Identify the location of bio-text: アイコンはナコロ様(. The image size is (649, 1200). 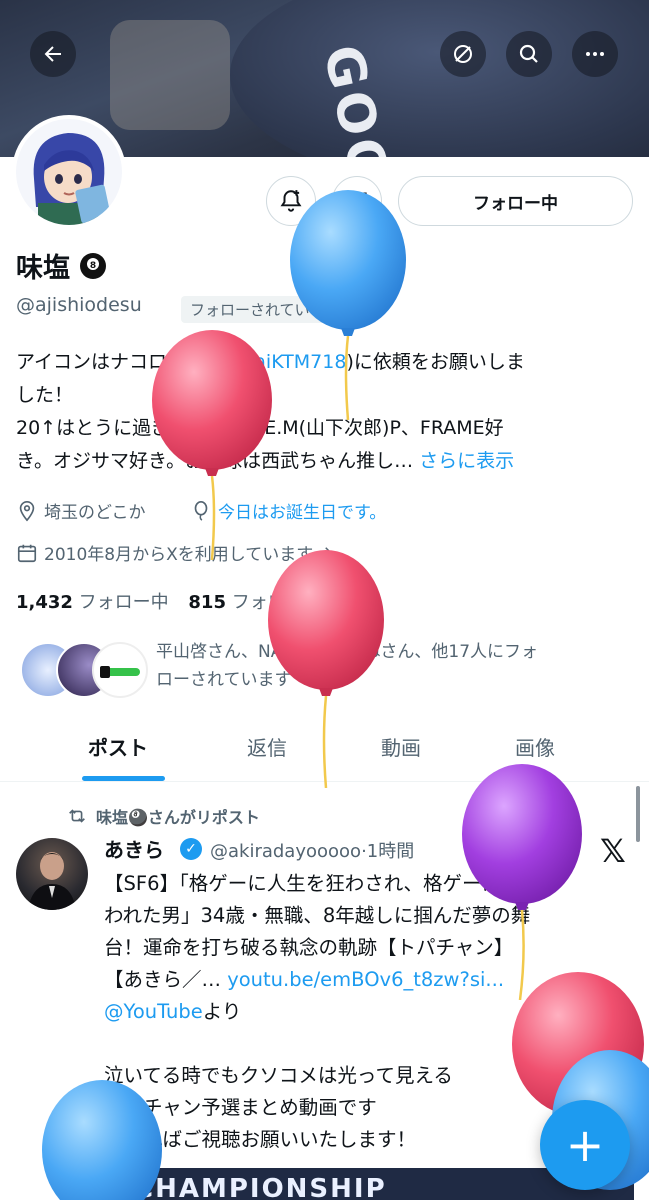
(105, 362).